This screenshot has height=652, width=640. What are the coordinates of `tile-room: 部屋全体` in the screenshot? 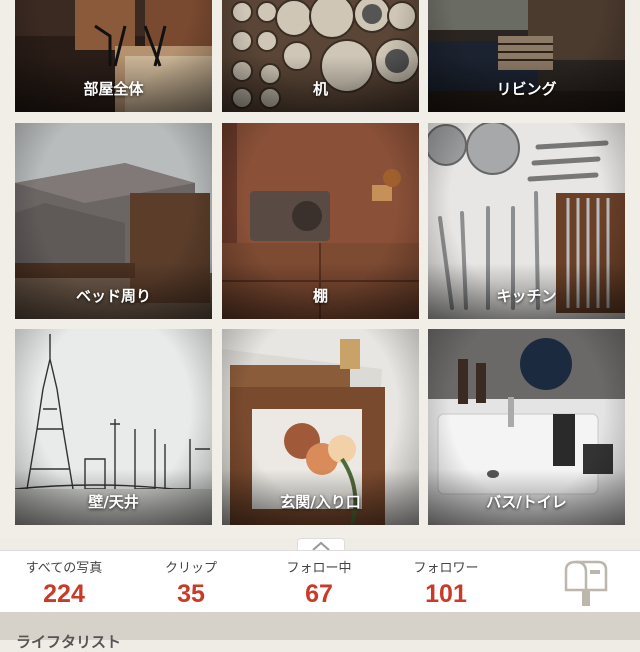 It's located at (113, 56).